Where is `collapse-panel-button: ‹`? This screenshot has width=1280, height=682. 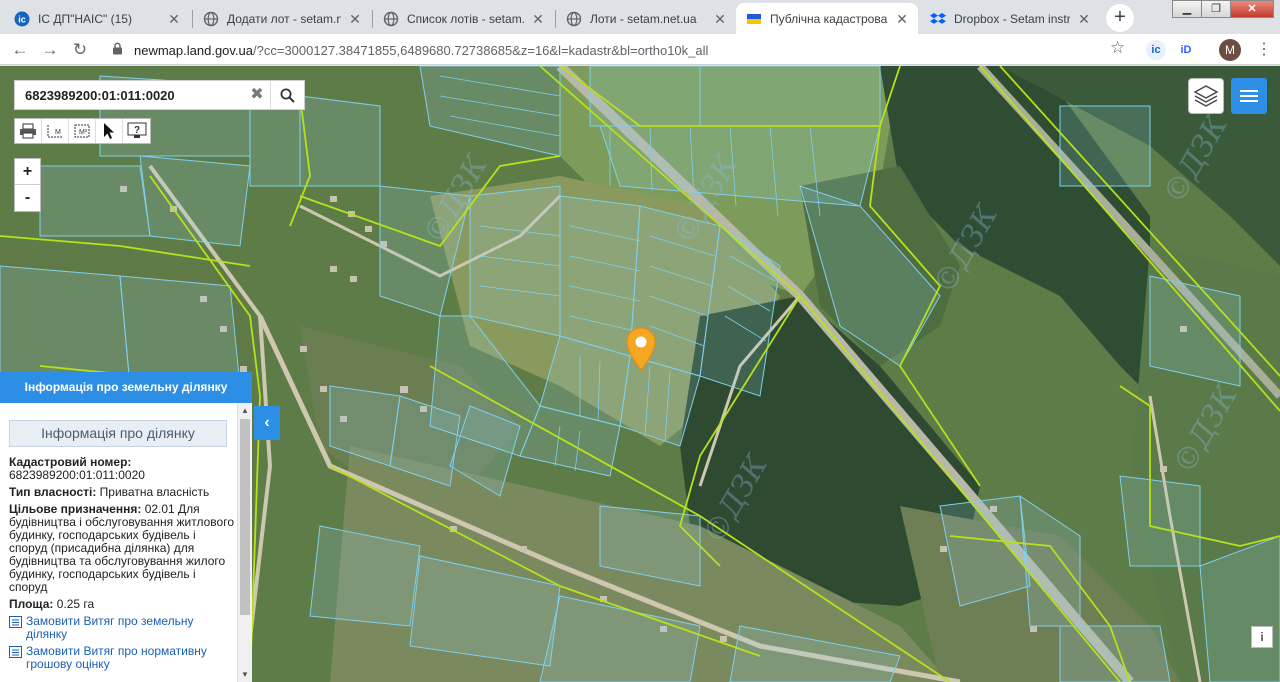 collapse-panel-button: ‹ is located at coordinates (267, 423).